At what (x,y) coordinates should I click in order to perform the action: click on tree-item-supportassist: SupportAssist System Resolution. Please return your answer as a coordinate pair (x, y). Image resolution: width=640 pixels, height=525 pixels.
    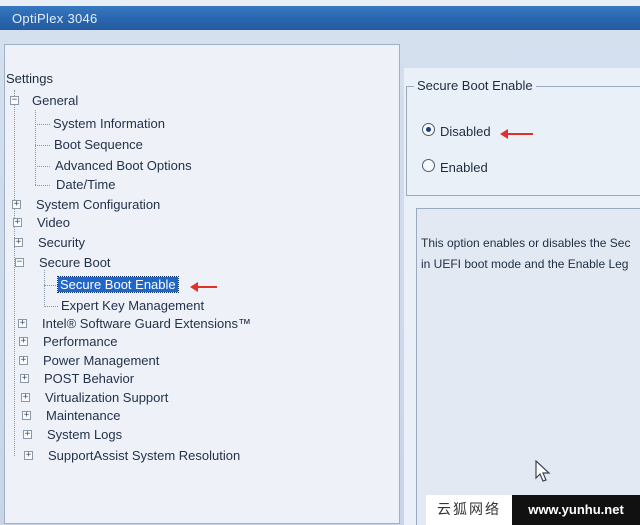
    Looking at the image, I should click on (144, 455).